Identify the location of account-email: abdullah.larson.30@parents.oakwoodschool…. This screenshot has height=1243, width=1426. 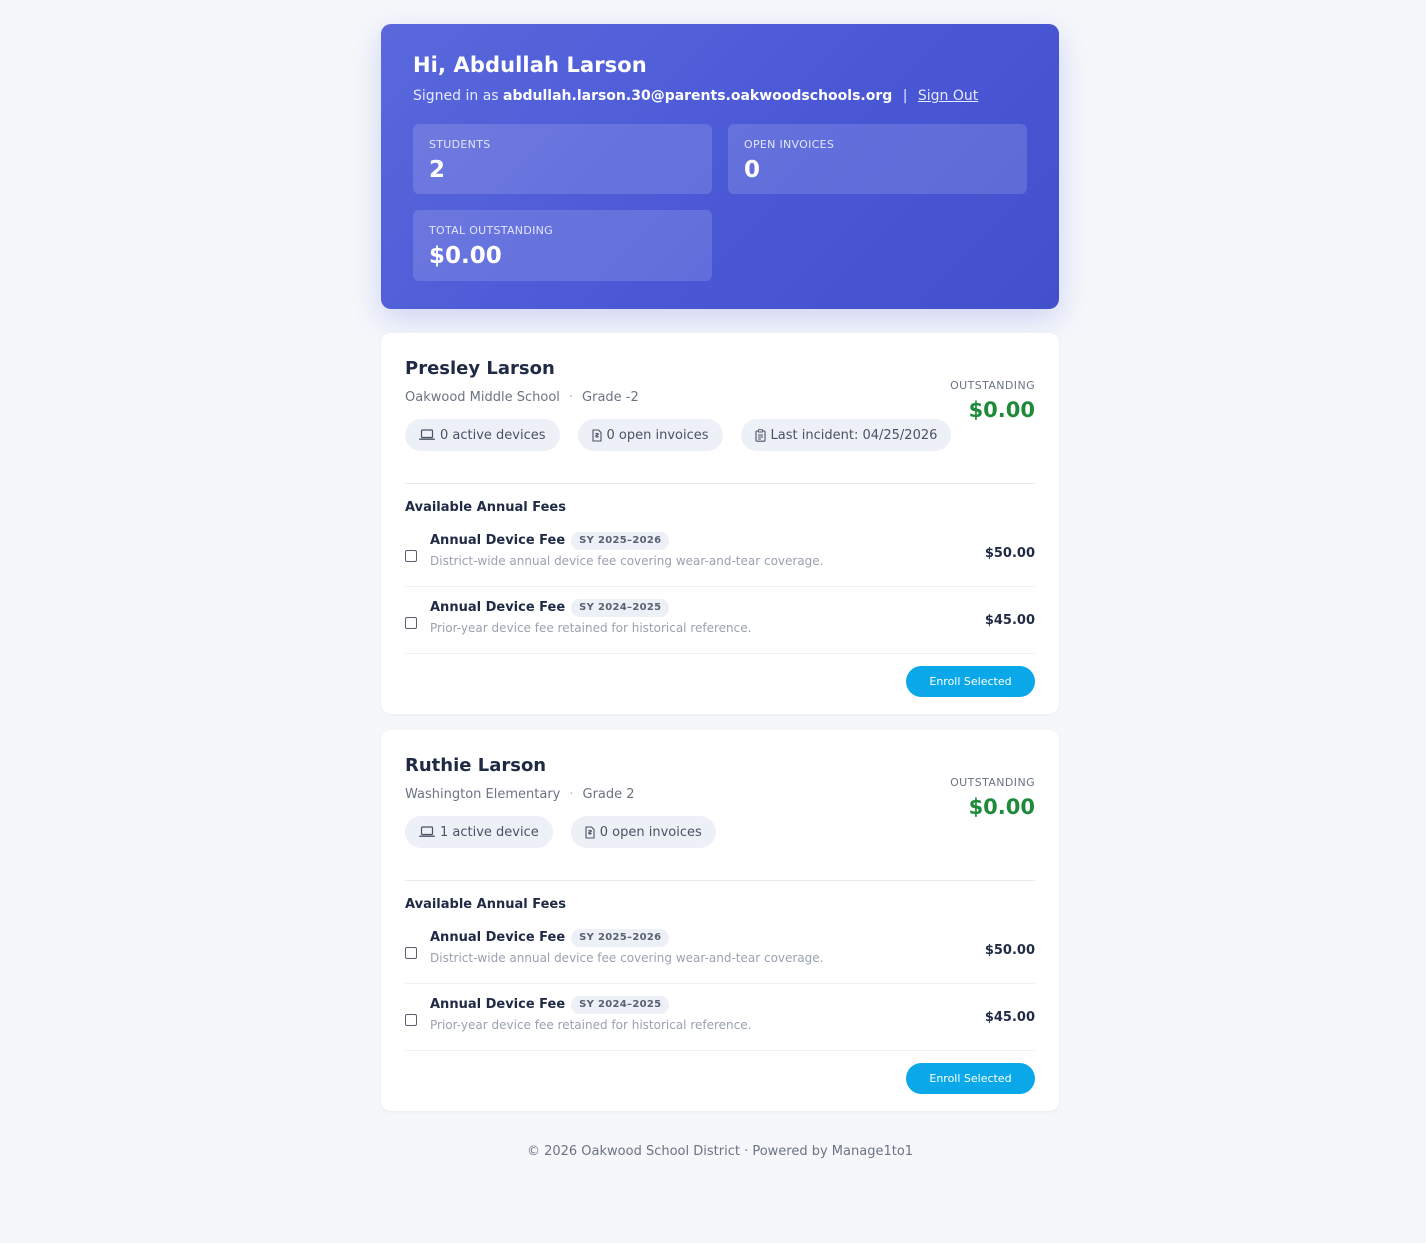
(698, 96).